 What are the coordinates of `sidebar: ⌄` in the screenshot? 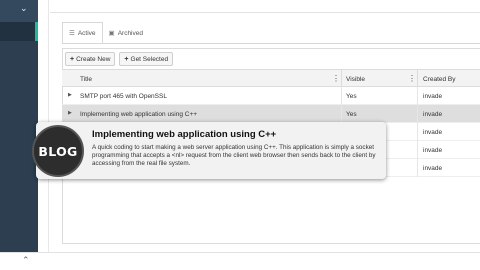 It's located at (19, 126).